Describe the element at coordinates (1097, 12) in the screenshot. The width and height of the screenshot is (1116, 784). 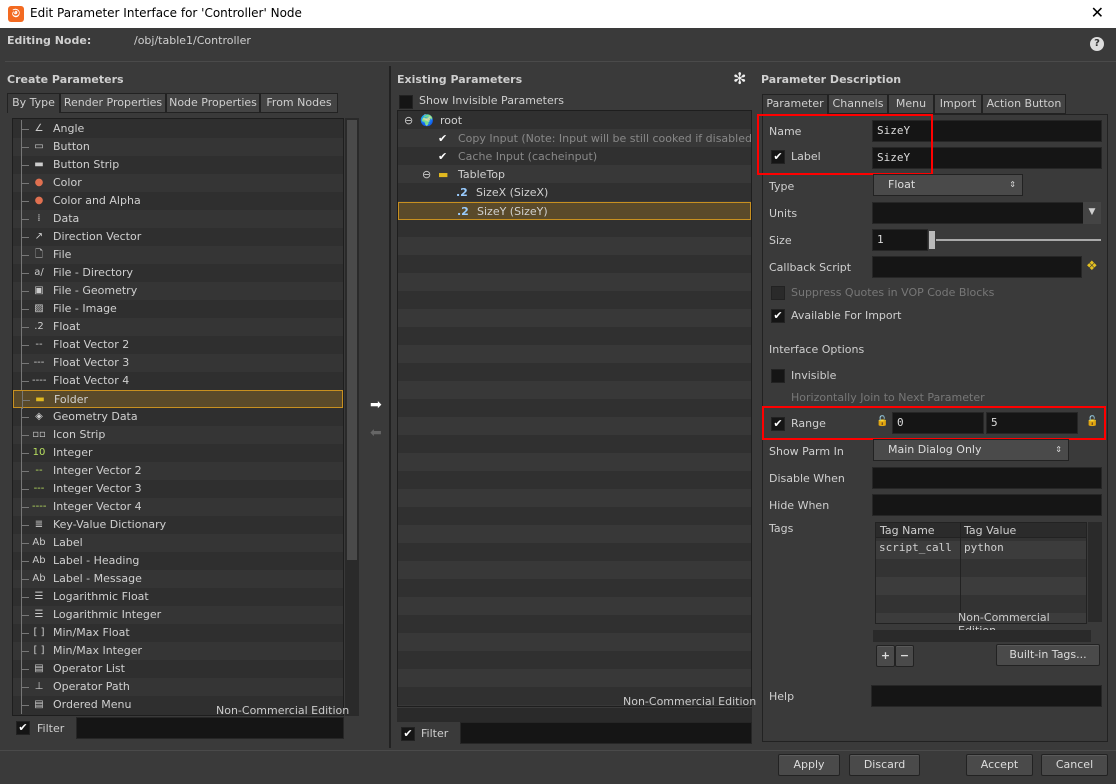
I see `close-button: ✕` at that location.